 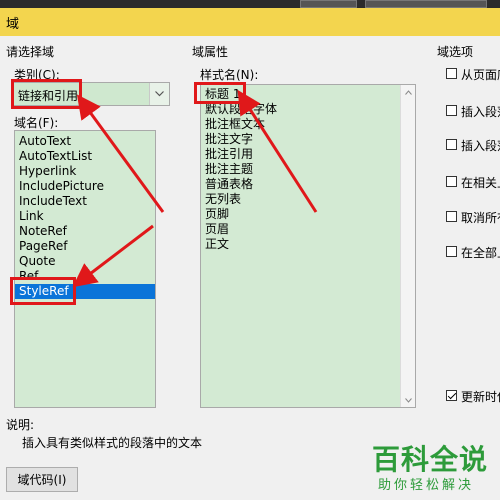 What do you see at coordinates (120, 153) in the screenshot?
I see `arrow-to-category` at bounding box center [120, 153].